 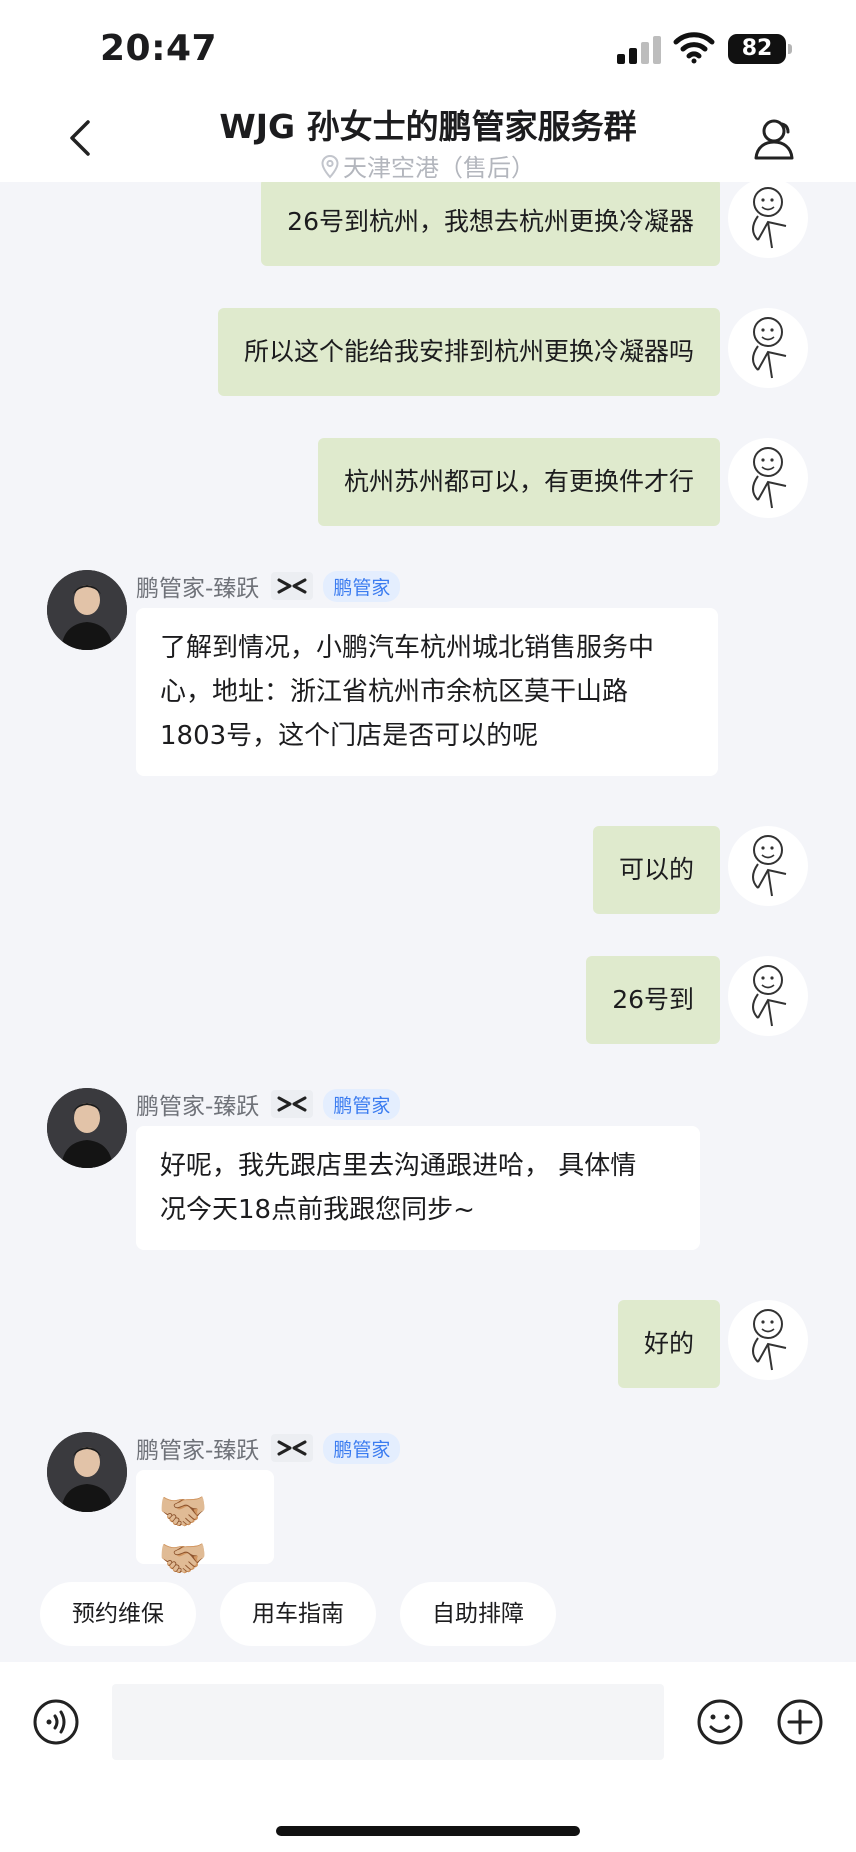 I want to click on quick-action-car-guide: 用车指南, so click(x=298, y=1614).